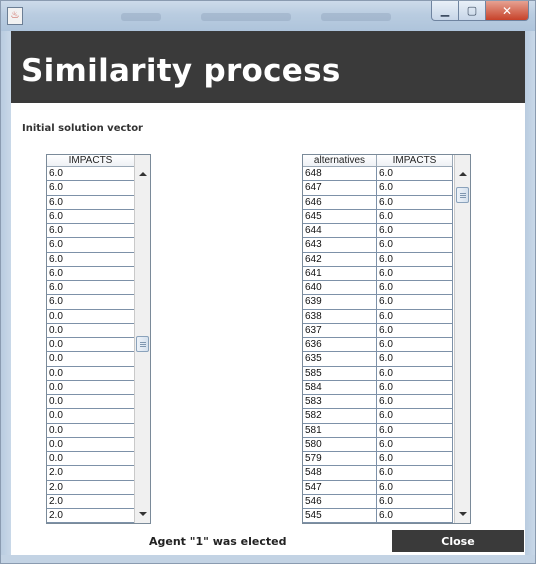 The width and height of the screenshot is (536, 564). I want to click on table-cell: 646, so click(340, 202).